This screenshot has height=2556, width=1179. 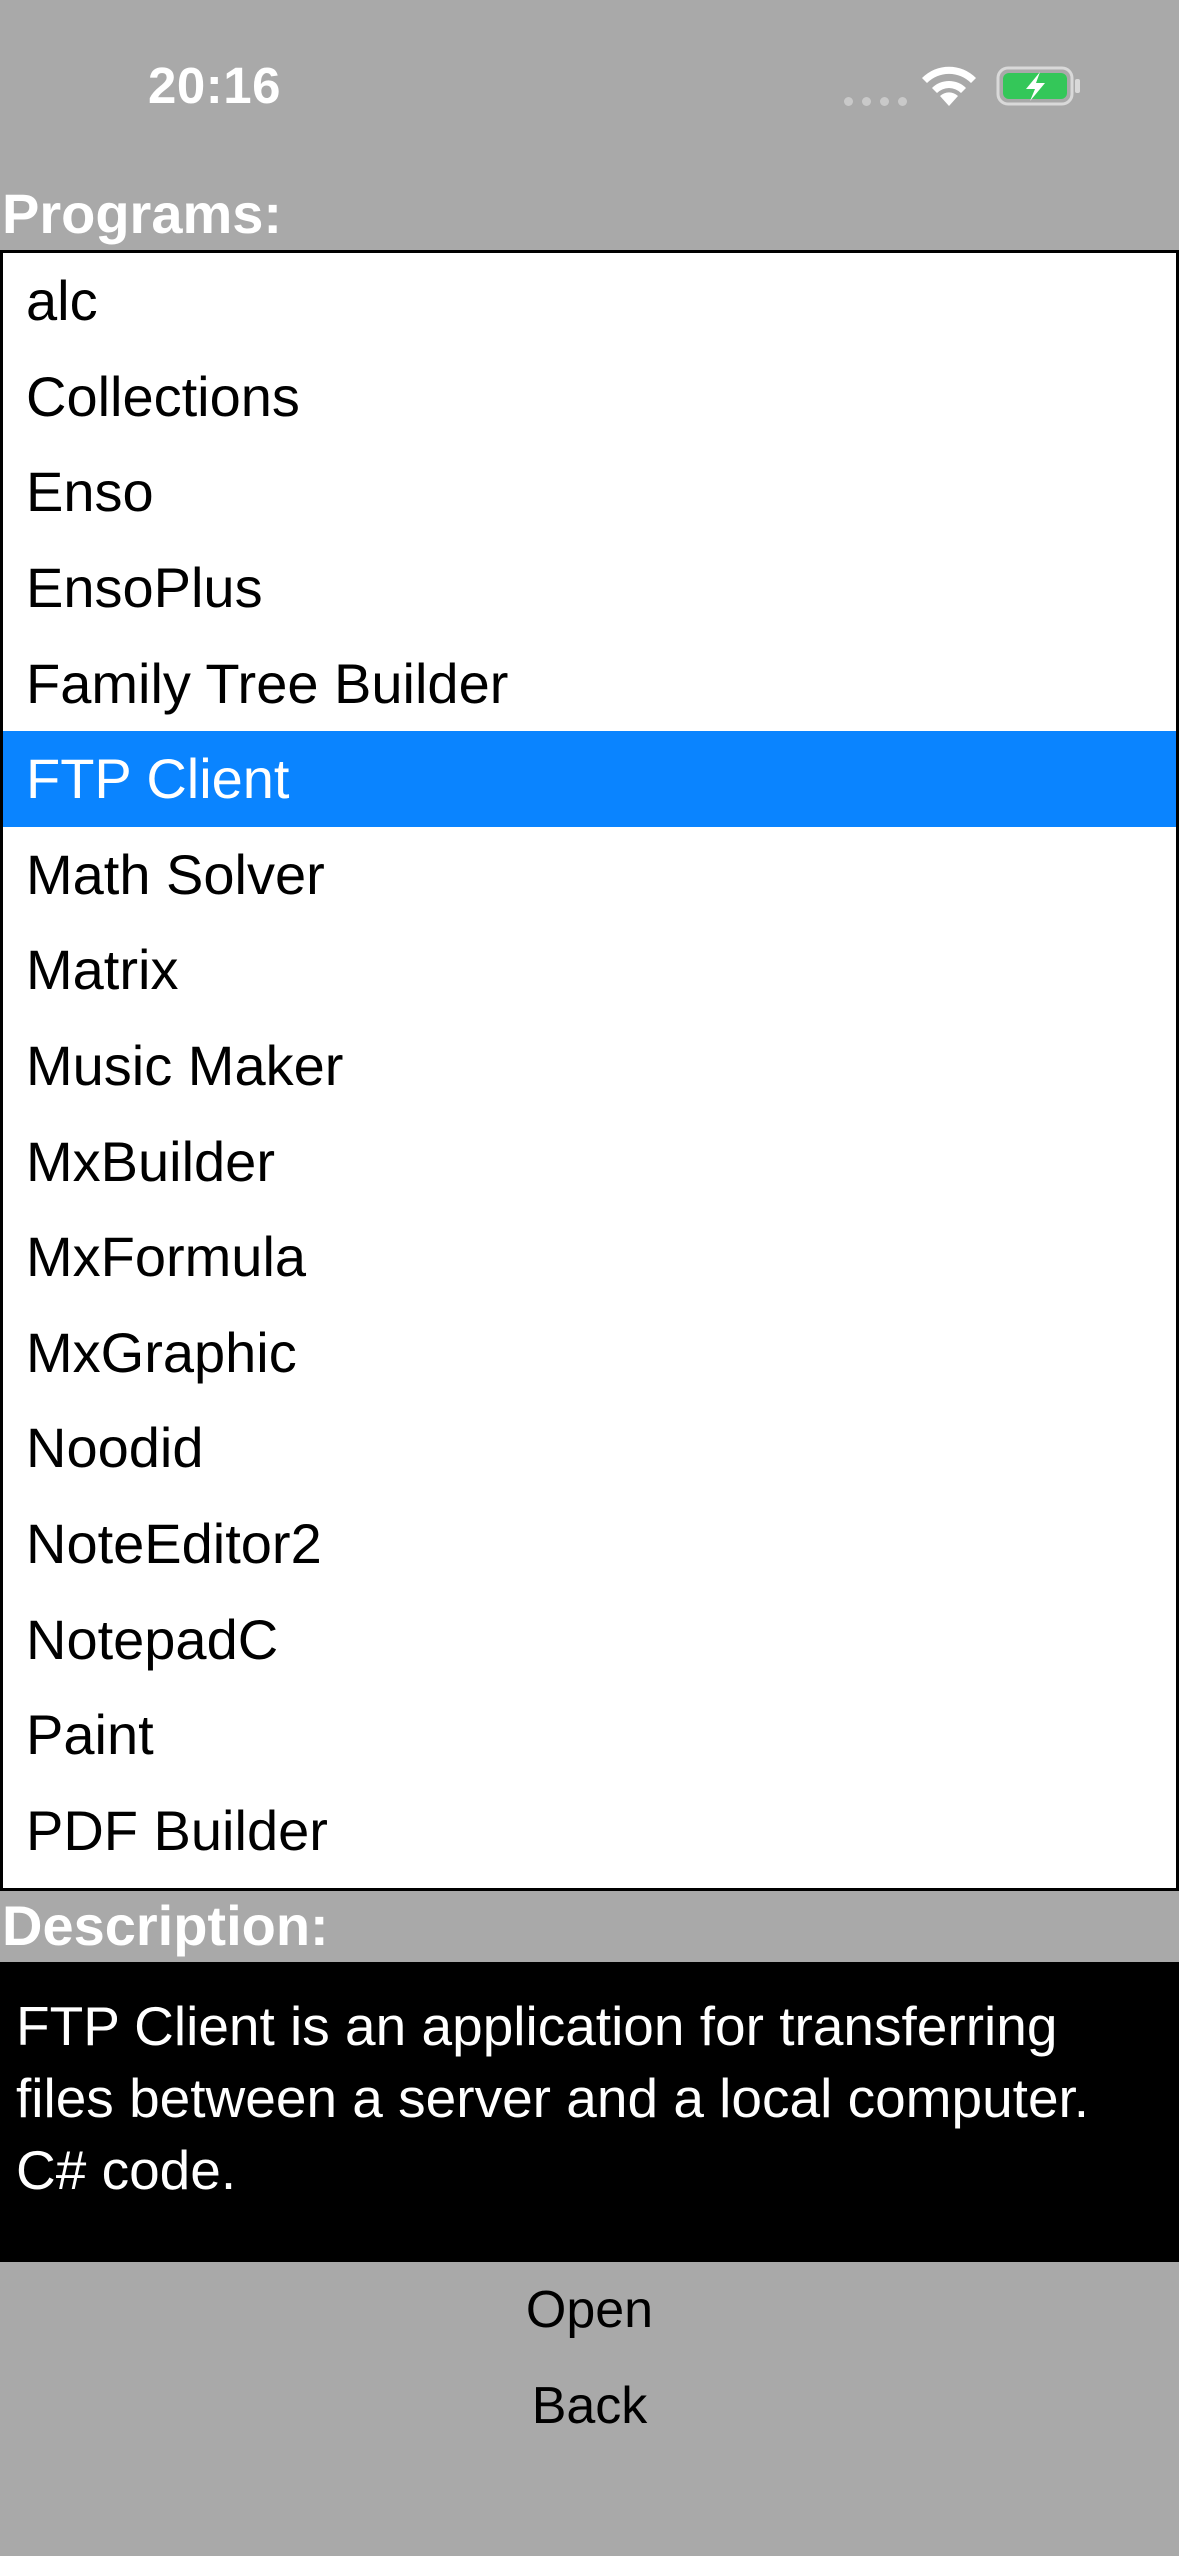 I want to click on program-list-item: MxBuilder, so click(x=589, y=1161).